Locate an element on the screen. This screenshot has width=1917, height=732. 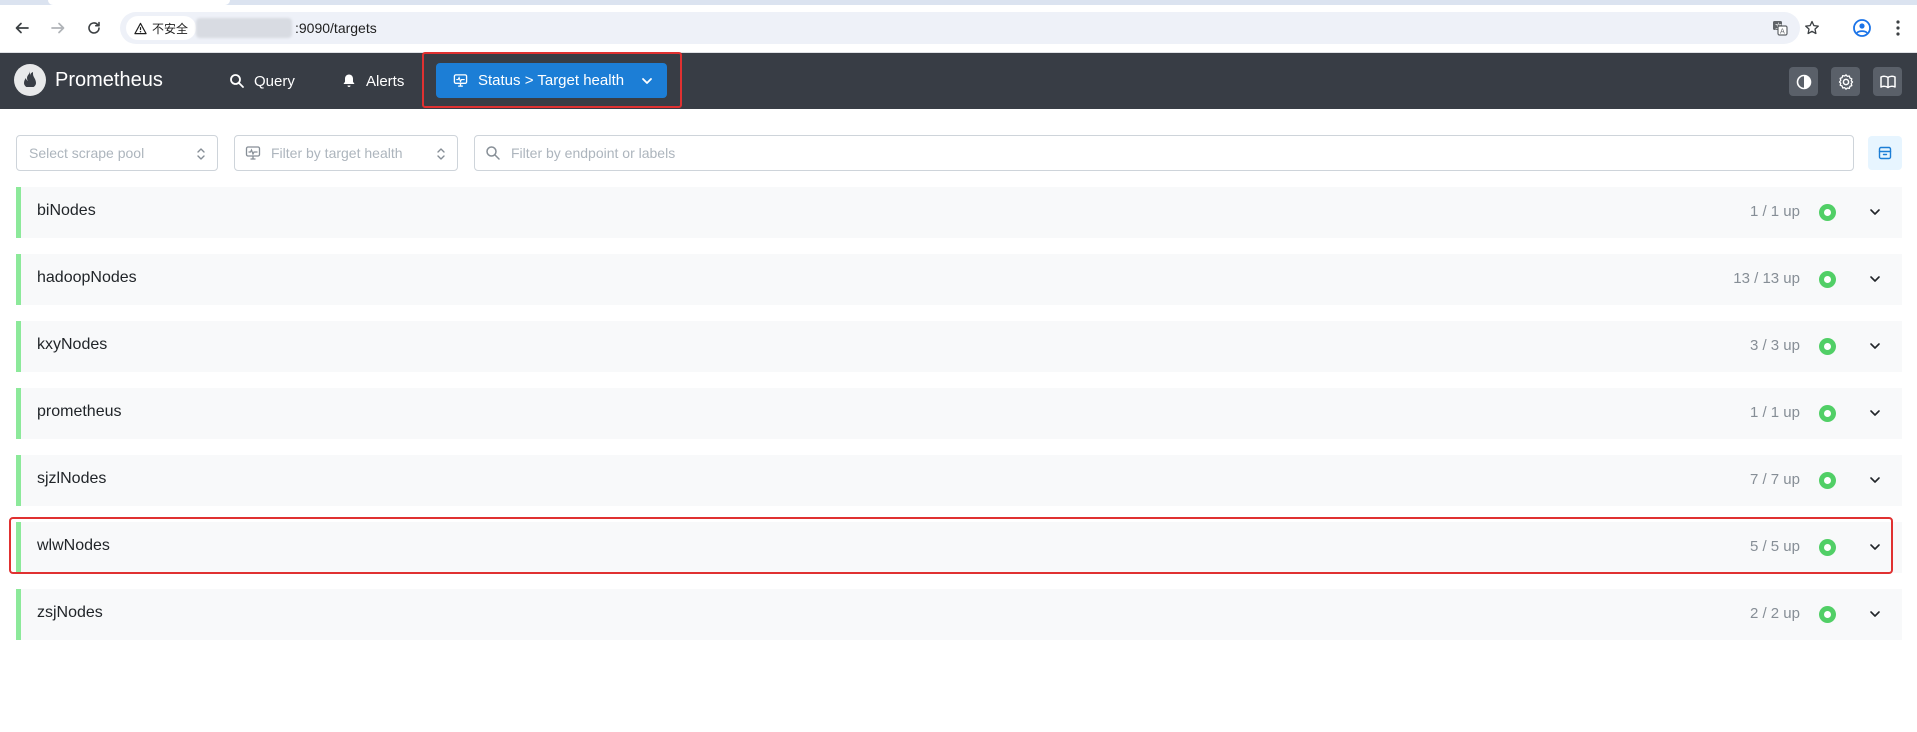
scrape-pool-up-count: 3 / 3 up is located at coordinates (1774, 345).